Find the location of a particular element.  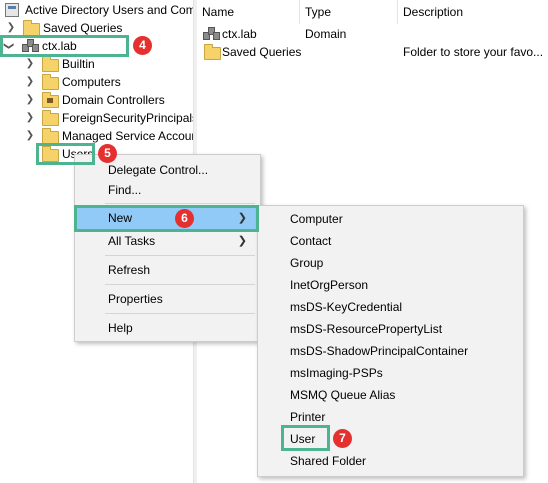

column-header-name: Name is located at coordinates (248, 12).